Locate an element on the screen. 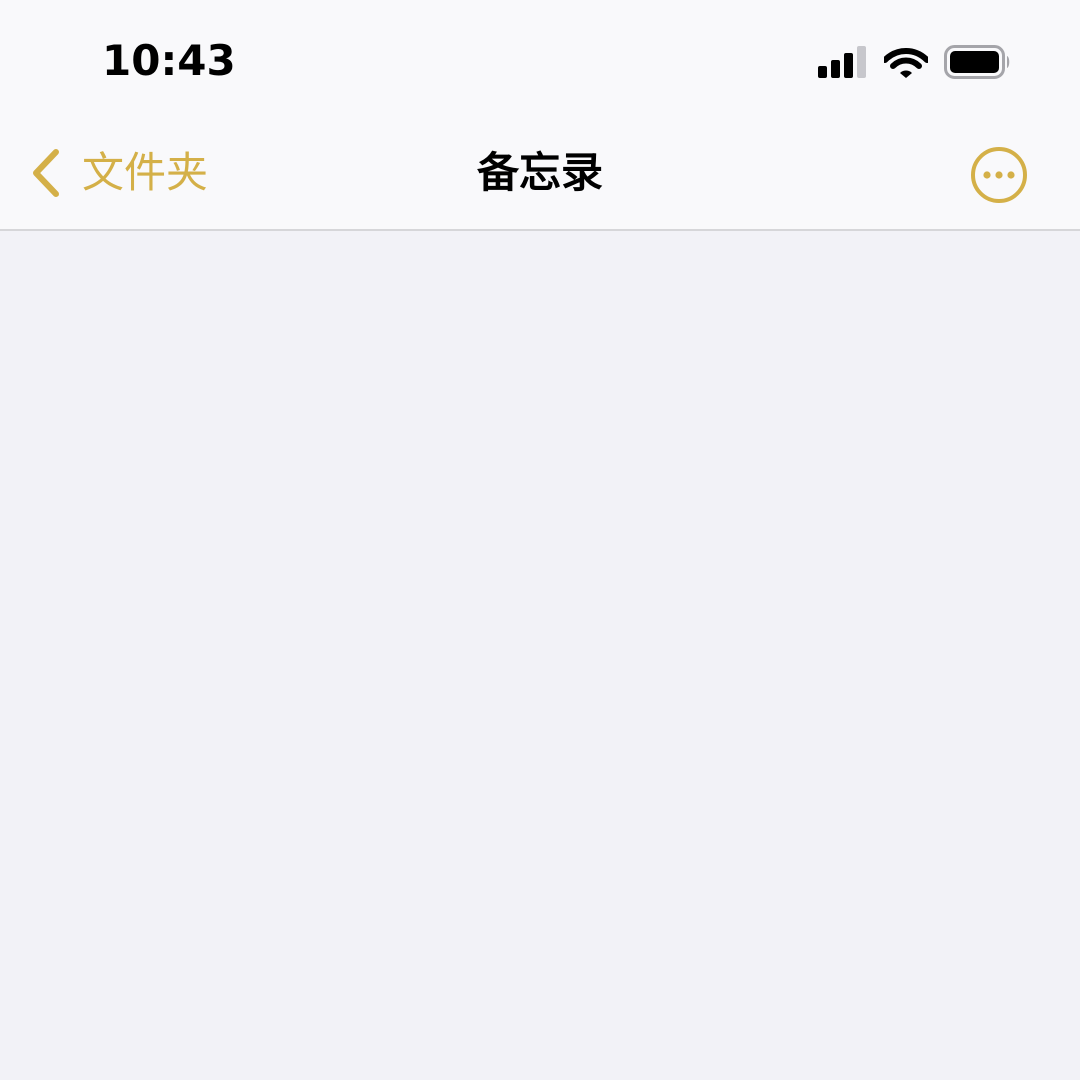  ellipsis-circle-icon is located at coordinates (999, 175).